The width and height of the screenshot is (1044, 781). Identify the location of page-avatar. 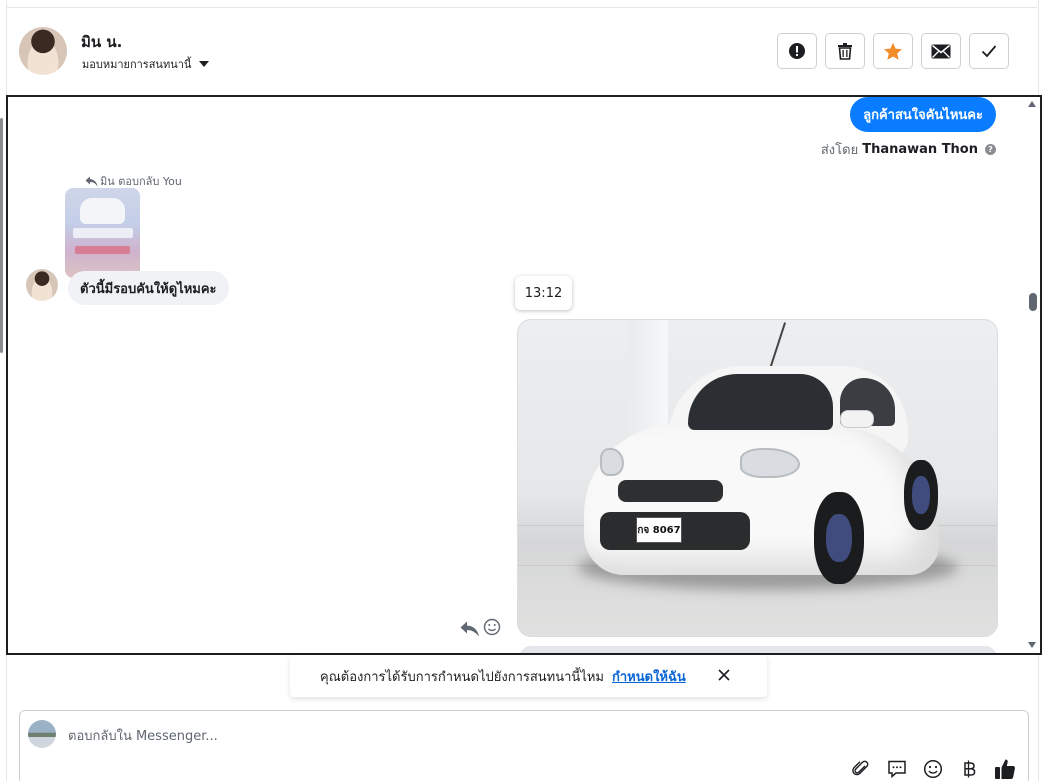
(42, 734).